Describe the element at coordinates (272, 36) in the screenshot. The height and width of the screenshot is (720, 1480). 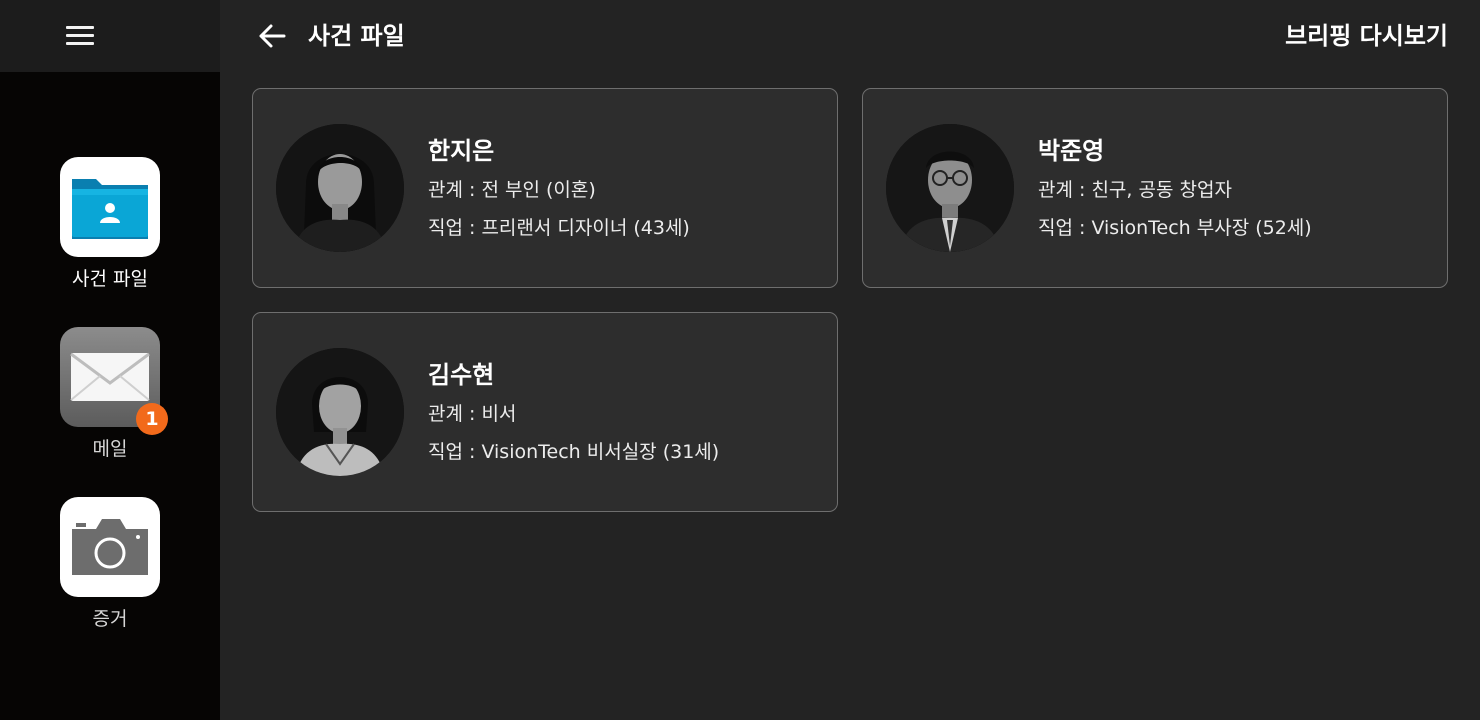
I see `back-arrow-icon` at that location.